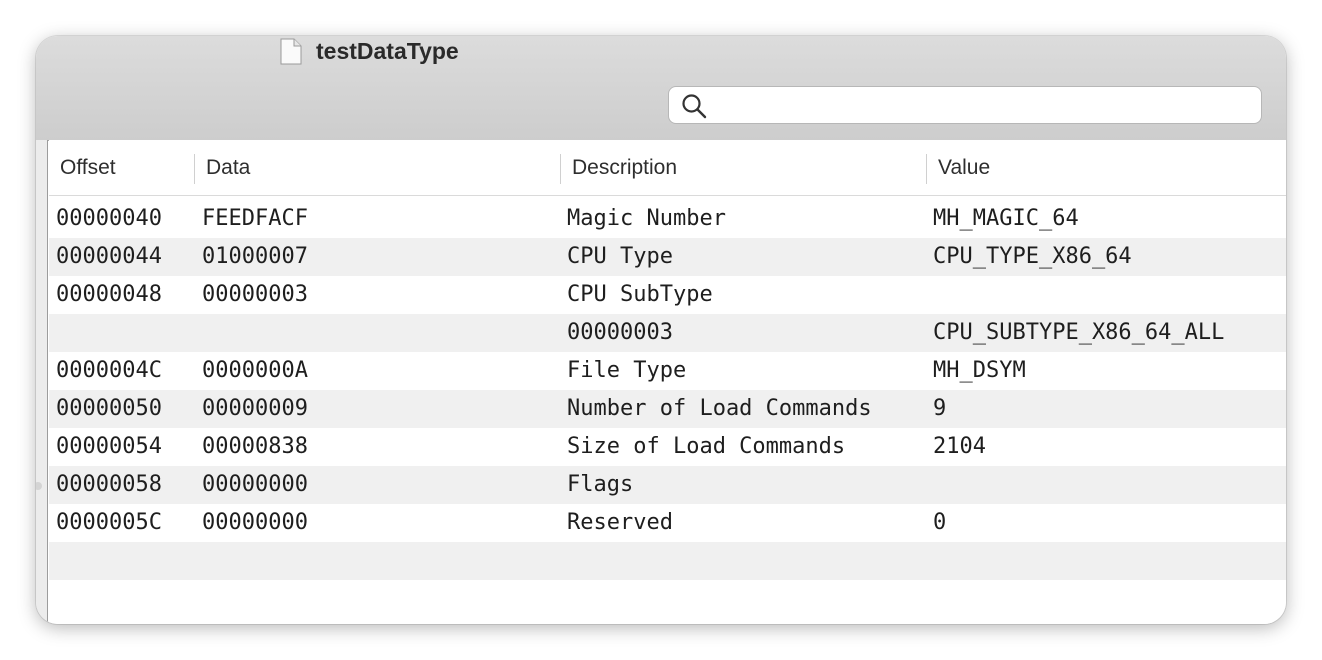  What do you see at coordinates (291, 51) in the screenshot?
I see `document-icon` at bounding box center [291, 51].